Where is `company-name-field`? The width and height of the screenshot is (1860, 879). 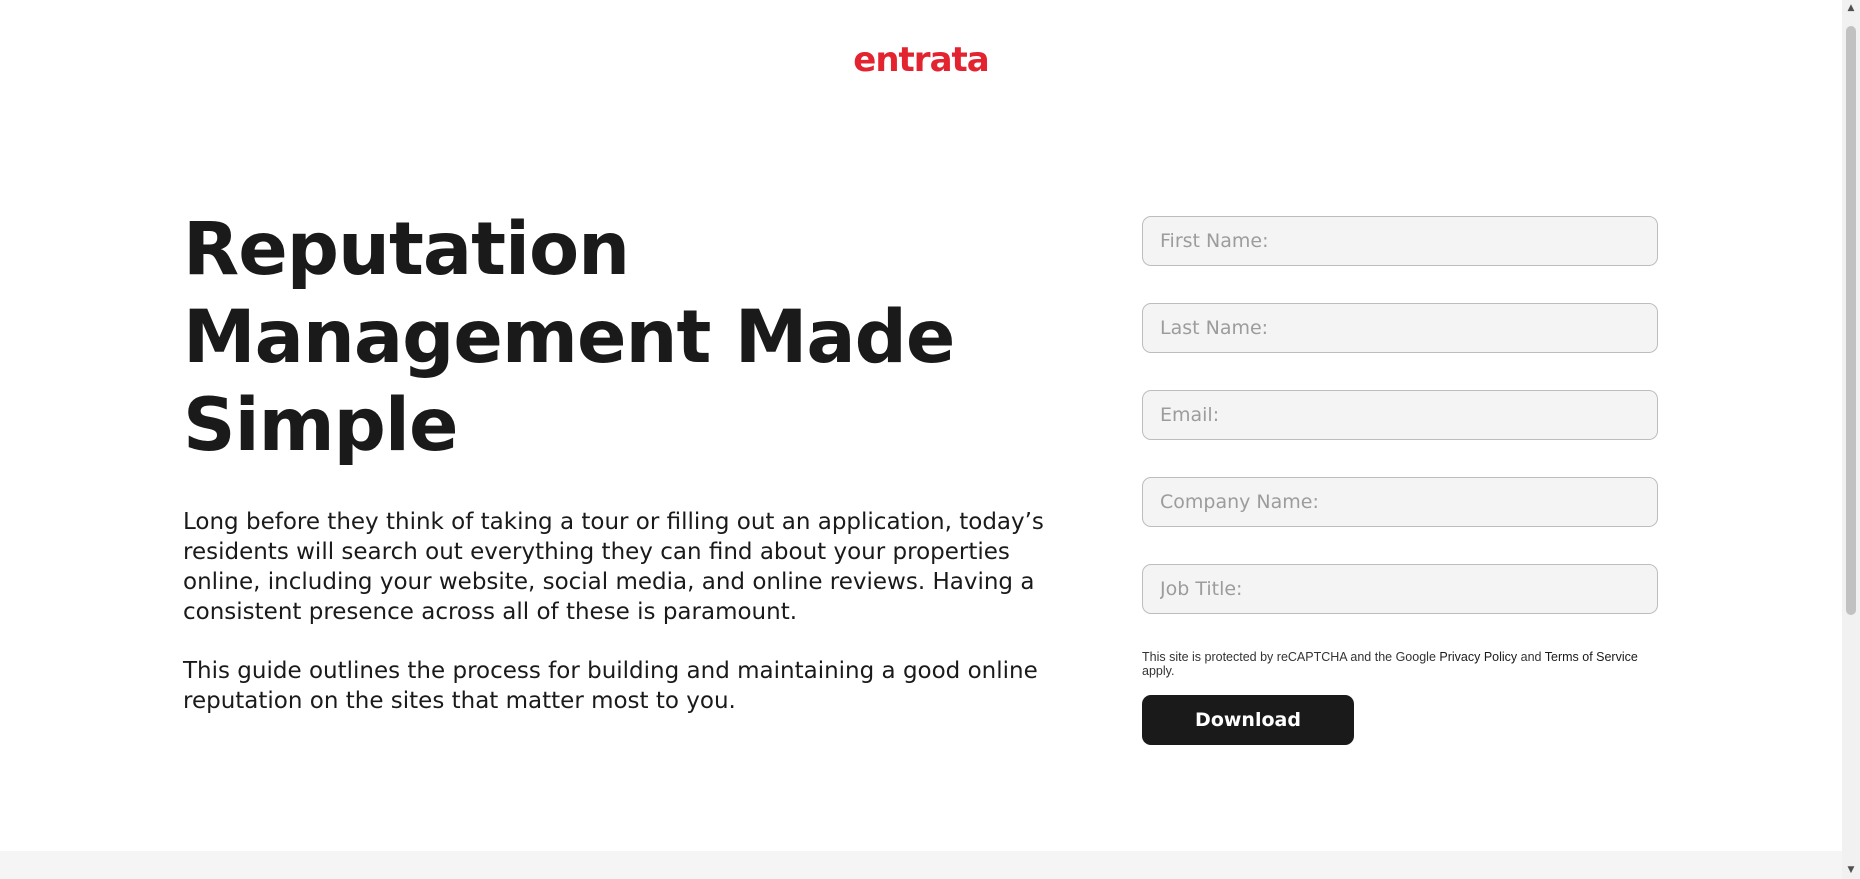
company-name-field is located at coordinates (1400, 502).